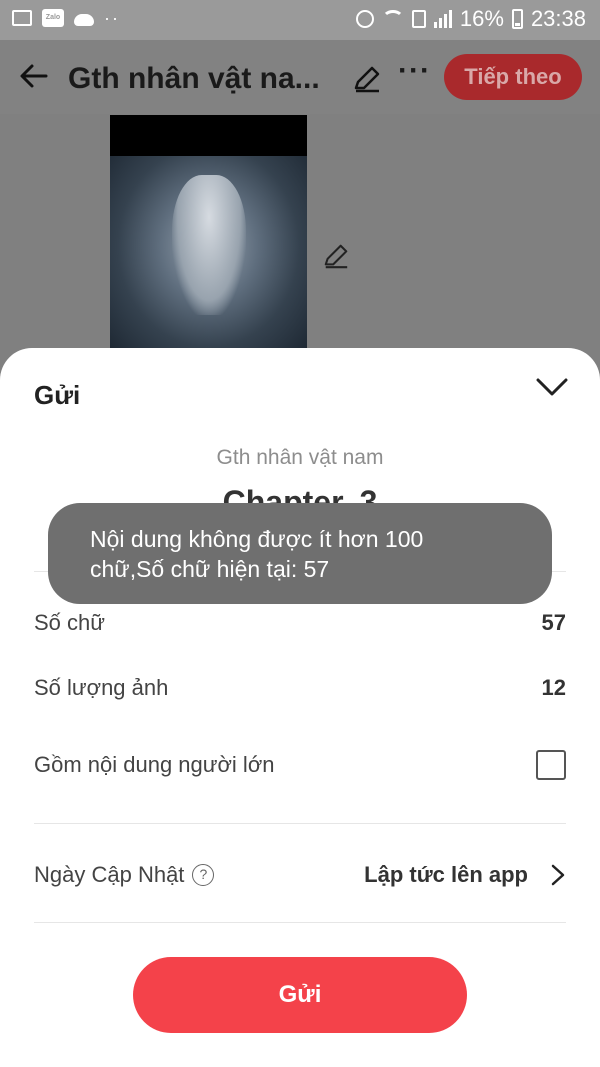 The image size is (600, 1067). I want to click on adult-content-row: Gồm nội dung người lớn, so click(300, 765).